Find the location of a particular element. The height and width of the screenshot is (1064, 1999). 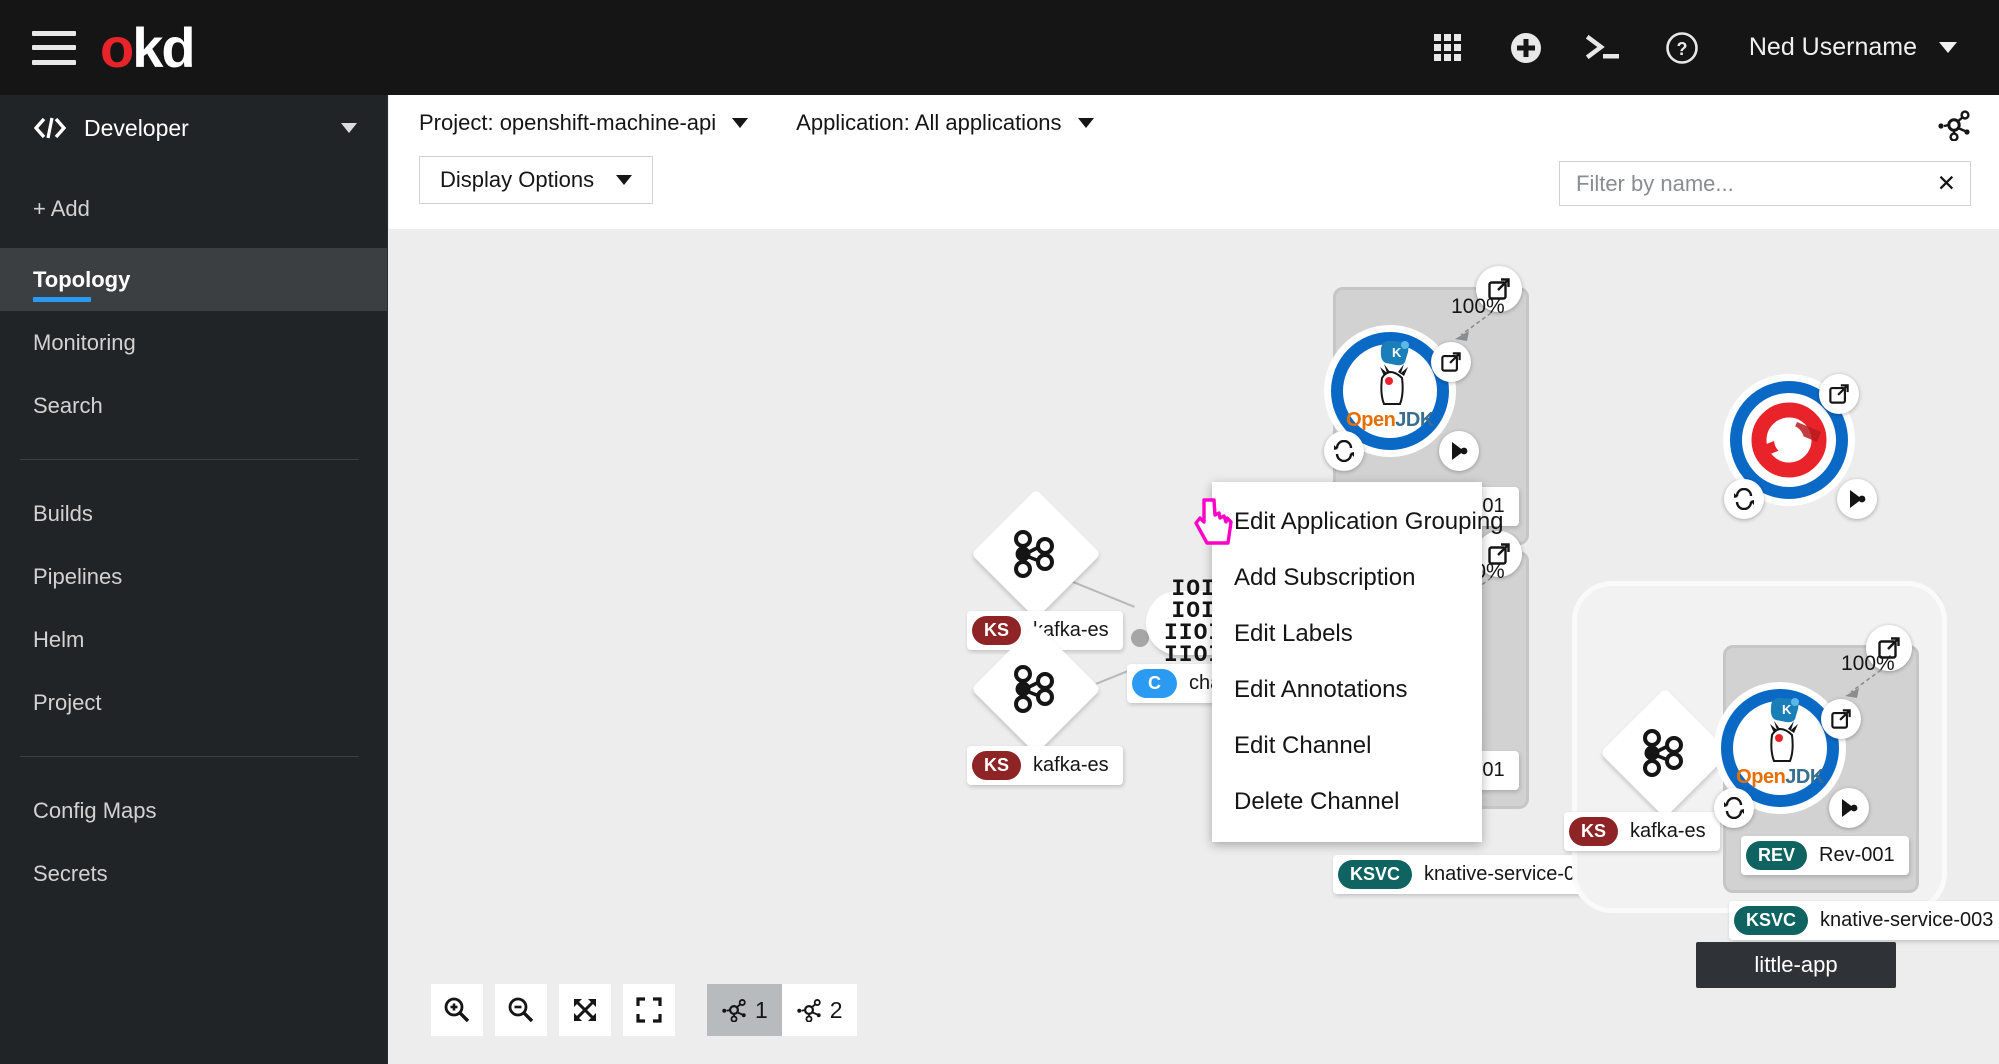

logo-kd: kd is located at coordinates (163, 47).